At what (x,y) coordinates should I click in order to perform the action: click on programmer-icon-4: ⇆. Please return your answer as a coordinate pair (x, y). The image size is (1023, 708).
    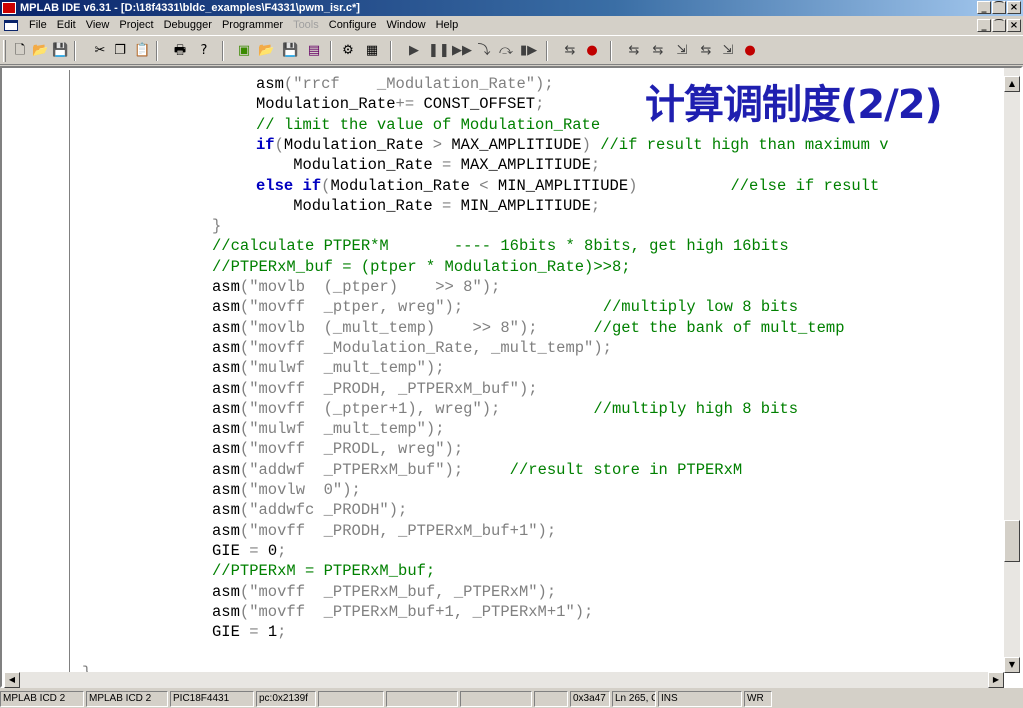
    Looking at the image, I should click on (706, 51).